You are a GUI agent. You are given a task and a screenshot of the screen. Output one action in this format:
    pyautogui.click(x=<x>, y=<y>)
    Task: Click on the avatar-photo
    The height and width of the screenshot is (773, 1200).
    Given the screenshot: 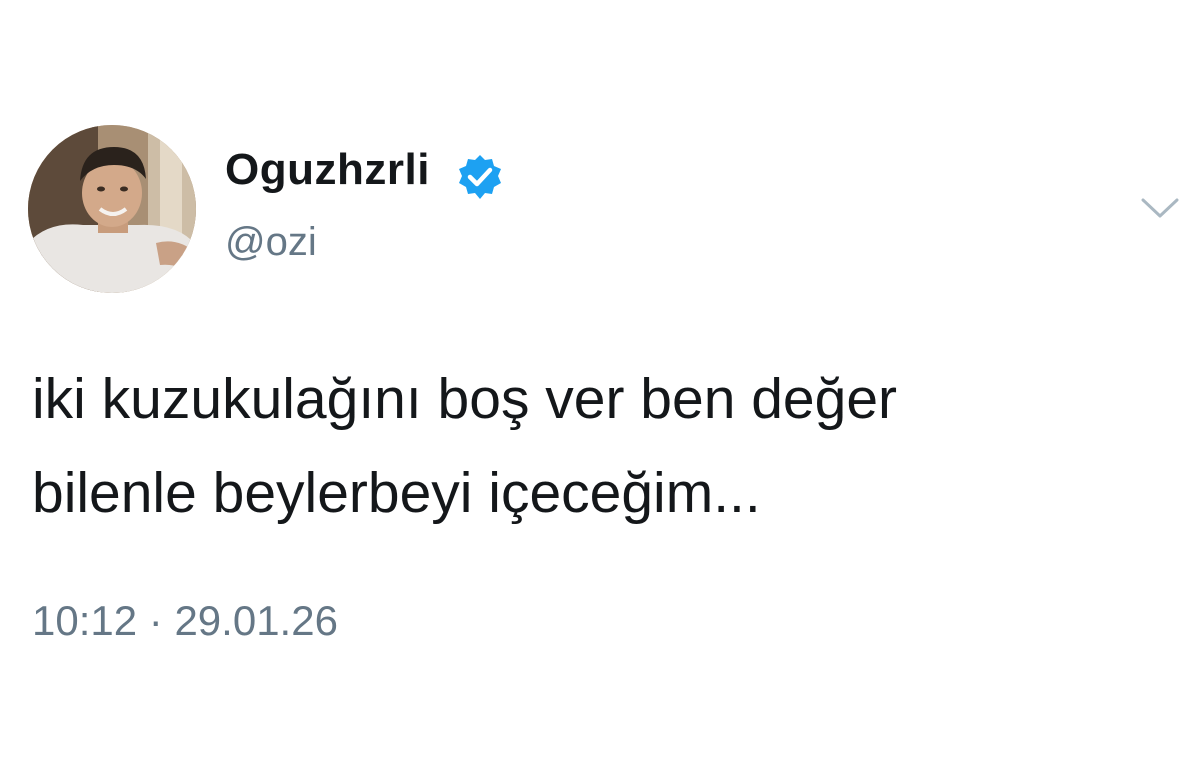 What is the action you would take?
    pyautogui.click(x=112, y=209)
    